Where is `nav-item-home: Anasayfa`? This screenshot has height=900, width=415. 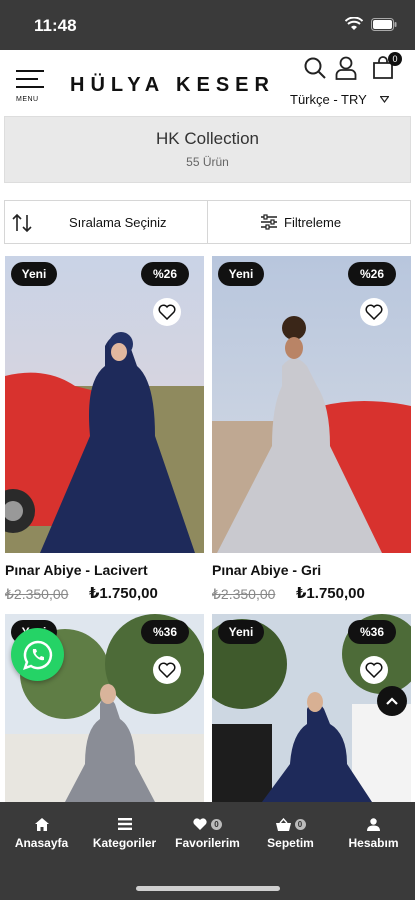
nav-item-home: Anasayfa is located at coordinates (41, 833).